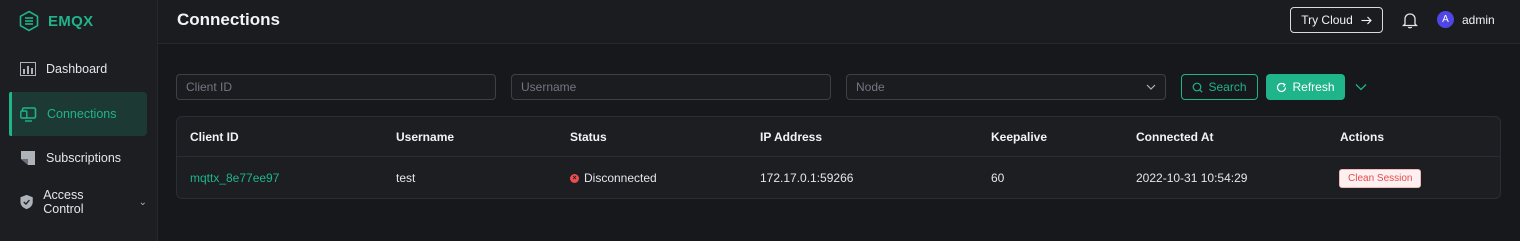 This screenshot has width=1520, height=241. I want to click on sidebar-item-dashboard: Dashboard, so click(78, 69).